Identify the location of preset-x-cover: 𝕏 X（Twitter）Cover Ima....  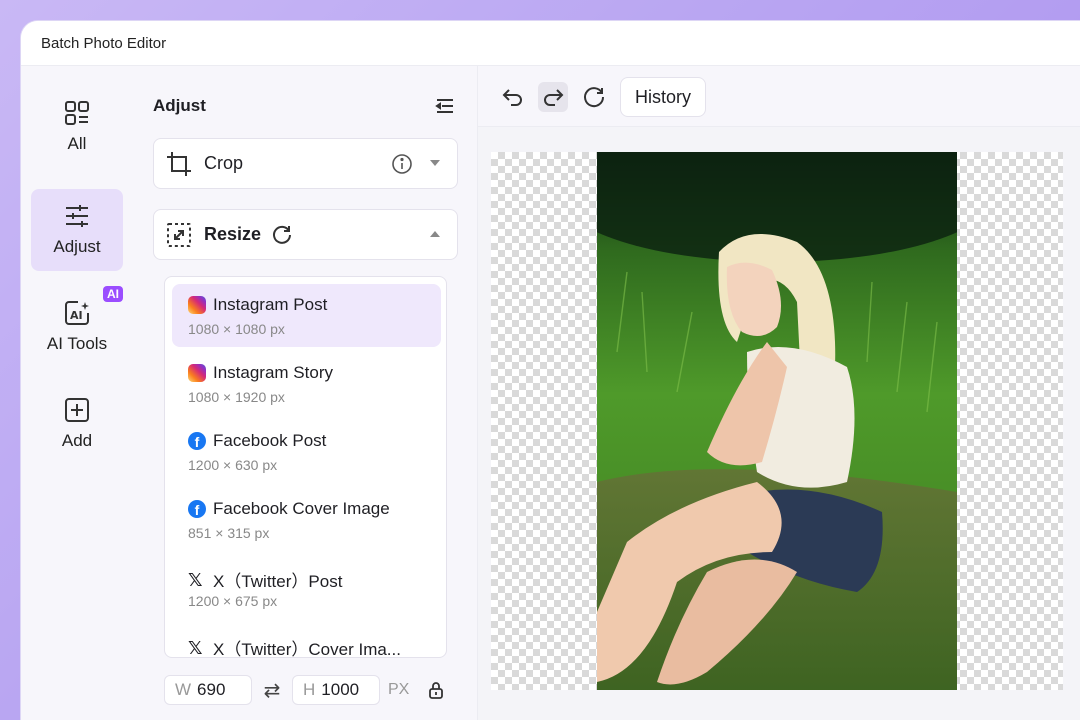
(306, 641).